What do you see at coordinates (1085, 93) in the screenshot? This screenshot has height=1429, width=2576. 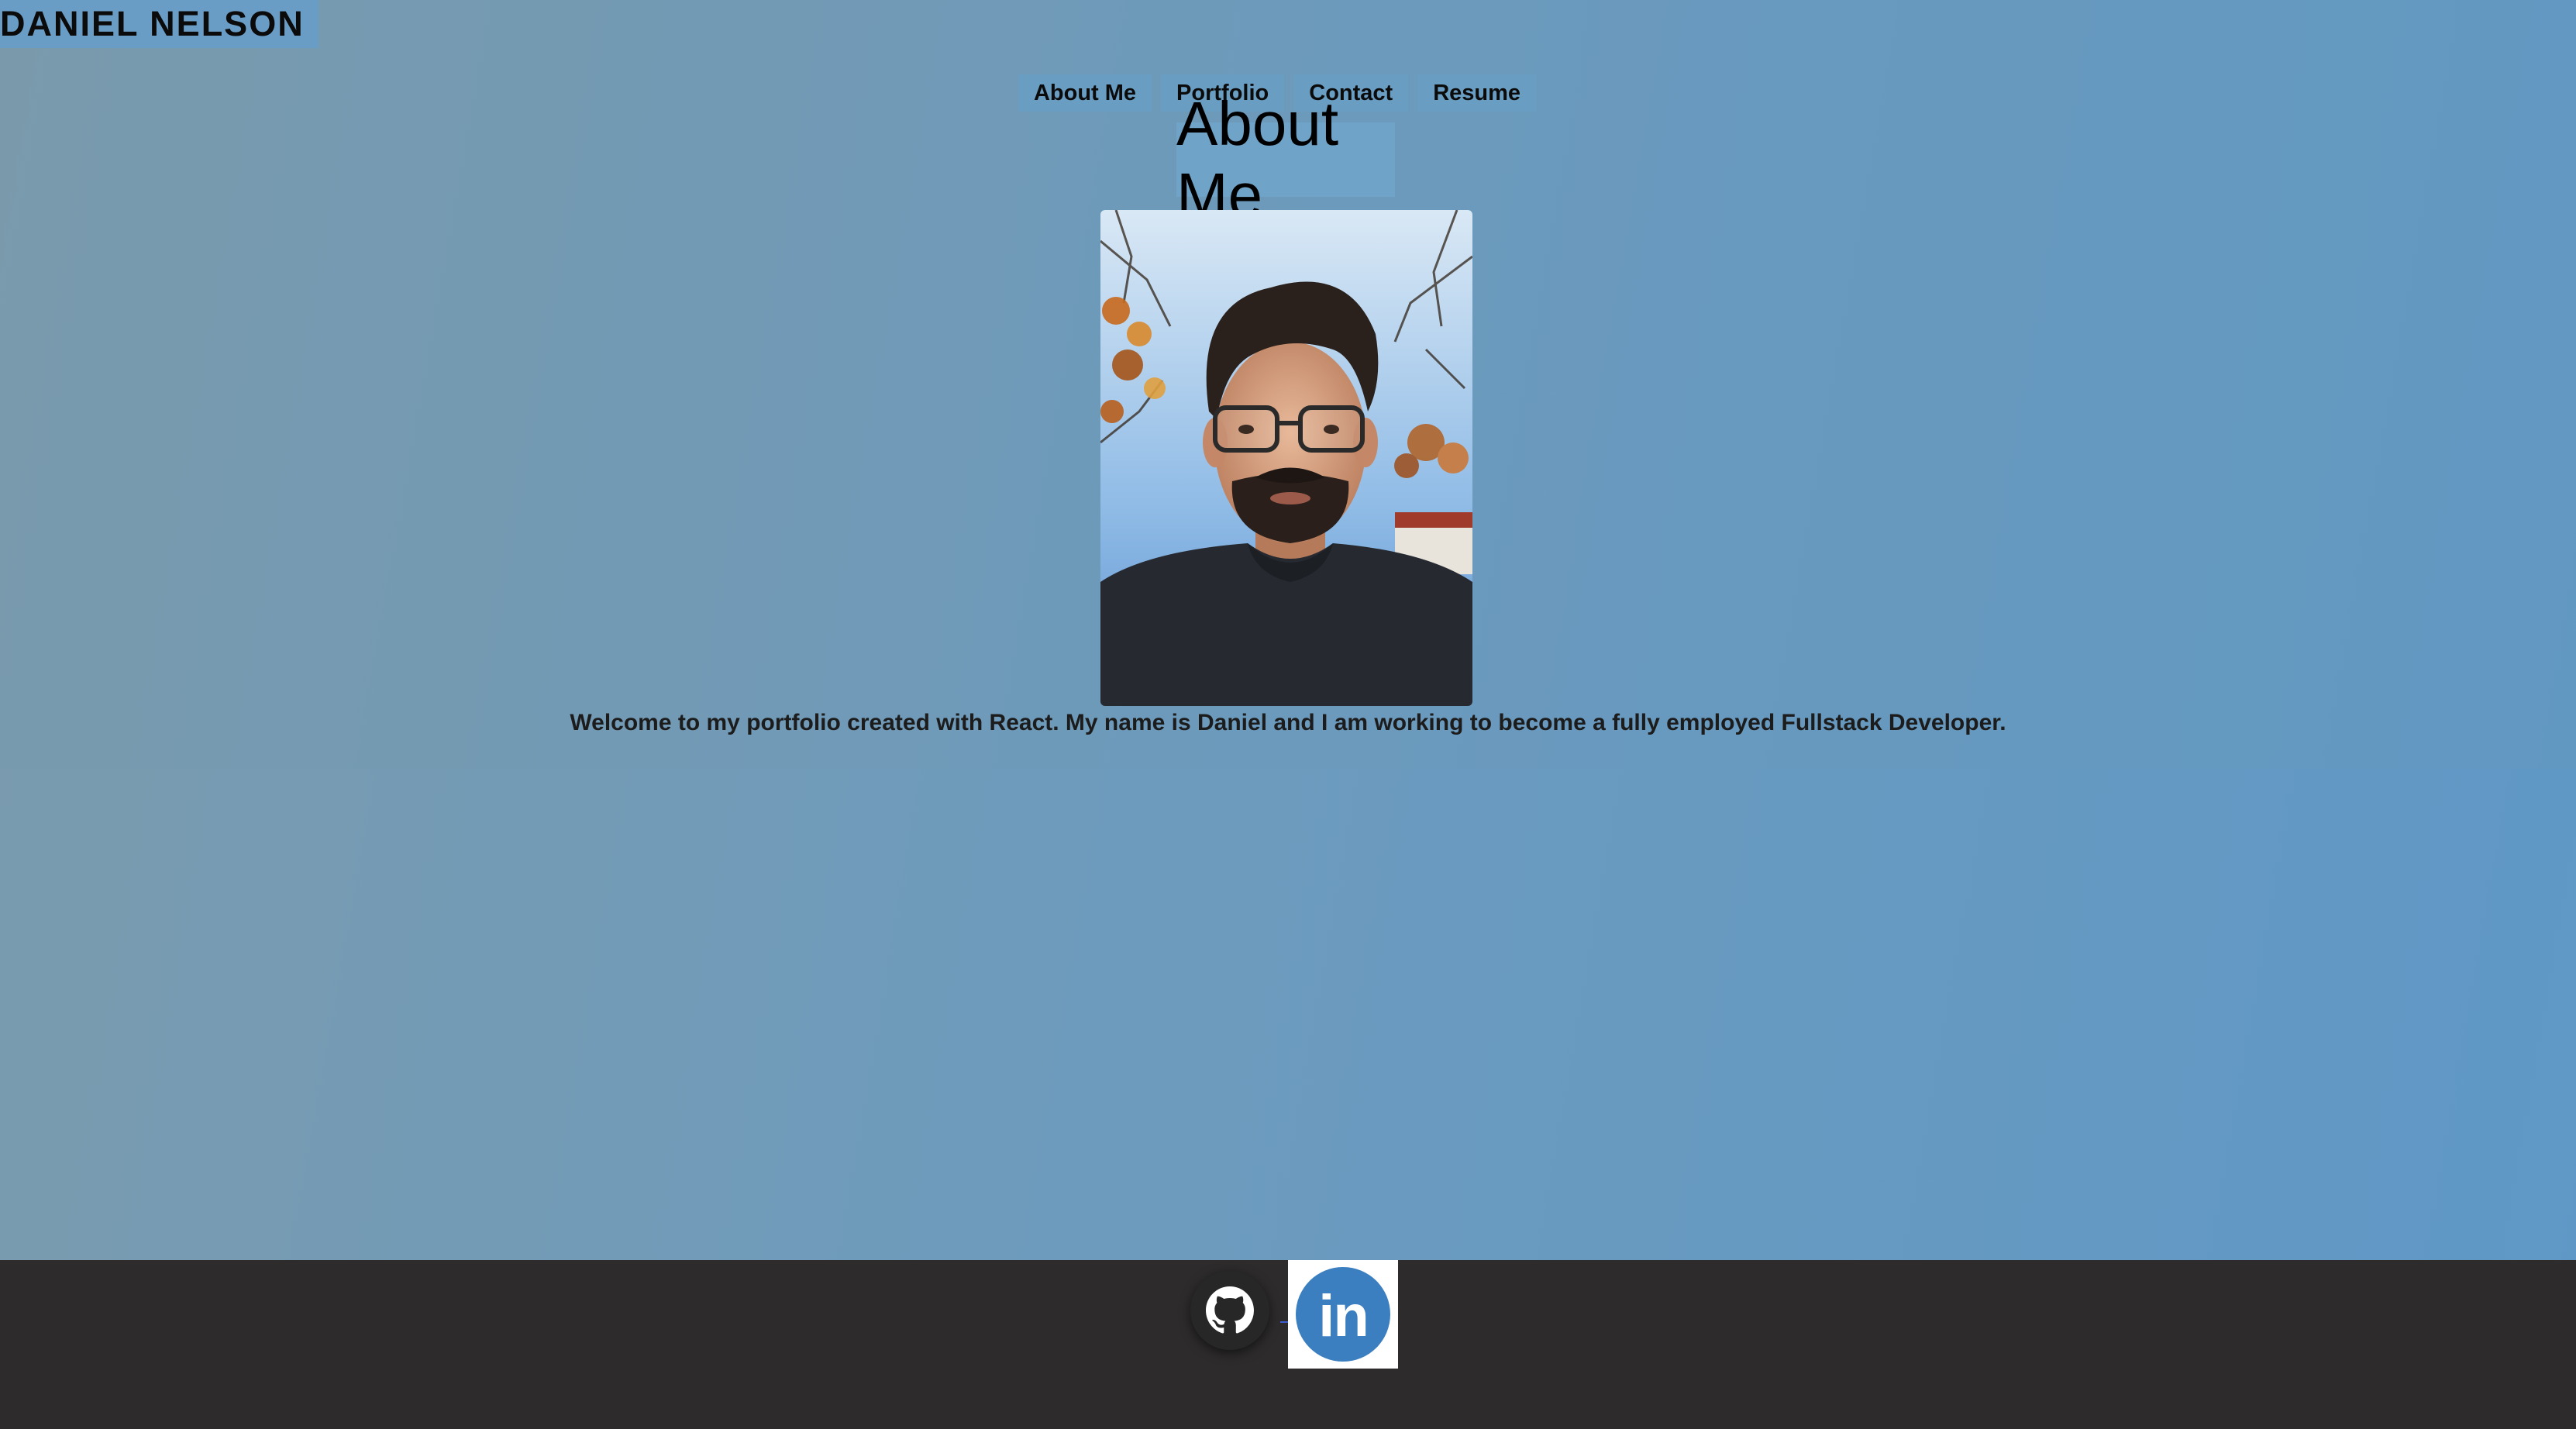 I see `nav-about-me: About Me` at bounding box center [1085, 93].